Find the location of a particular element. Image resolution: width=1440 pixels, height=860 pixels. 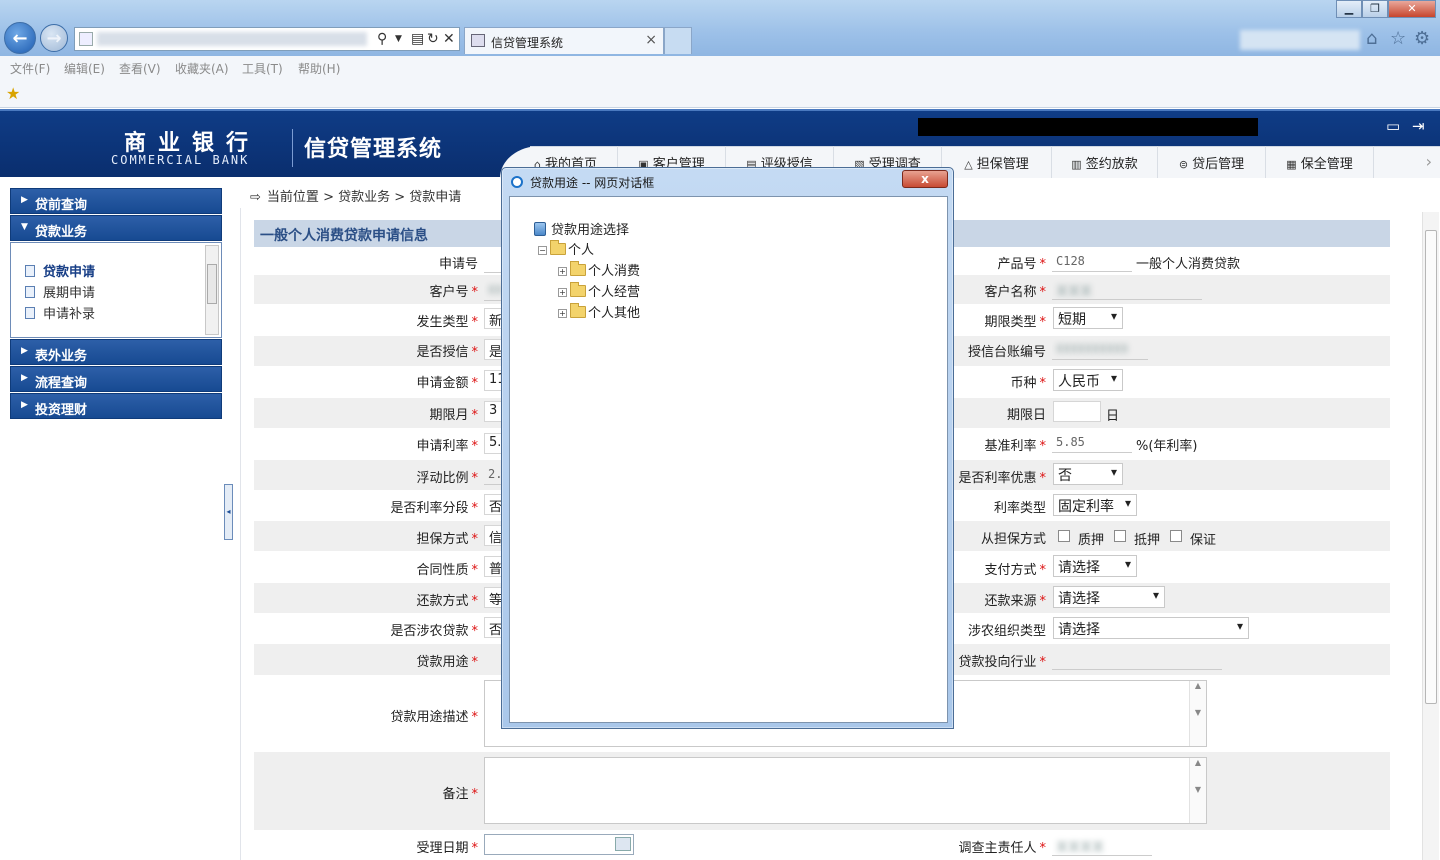

rate-discount-select: 否 is located at coordinates (1088, 474).